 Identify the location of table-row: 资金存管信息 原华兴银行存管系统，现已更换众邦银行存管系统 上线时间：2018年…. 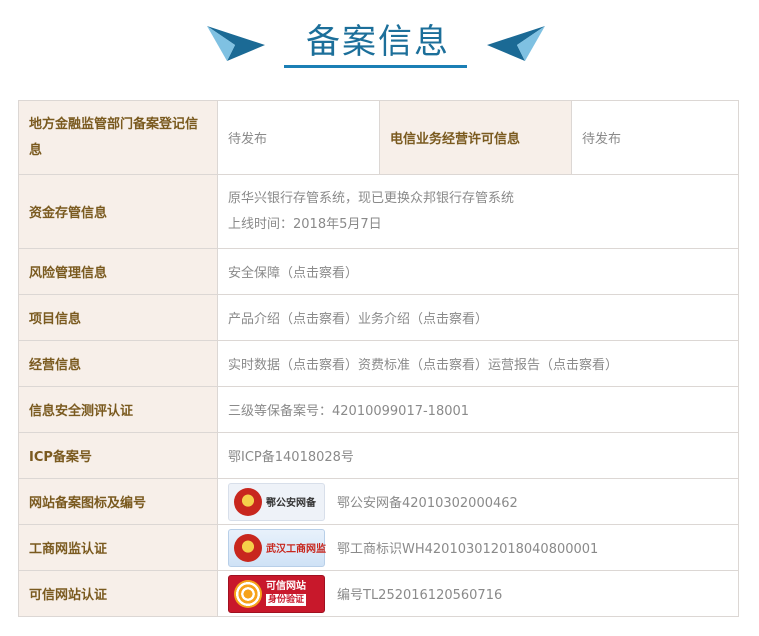
(378, 211).